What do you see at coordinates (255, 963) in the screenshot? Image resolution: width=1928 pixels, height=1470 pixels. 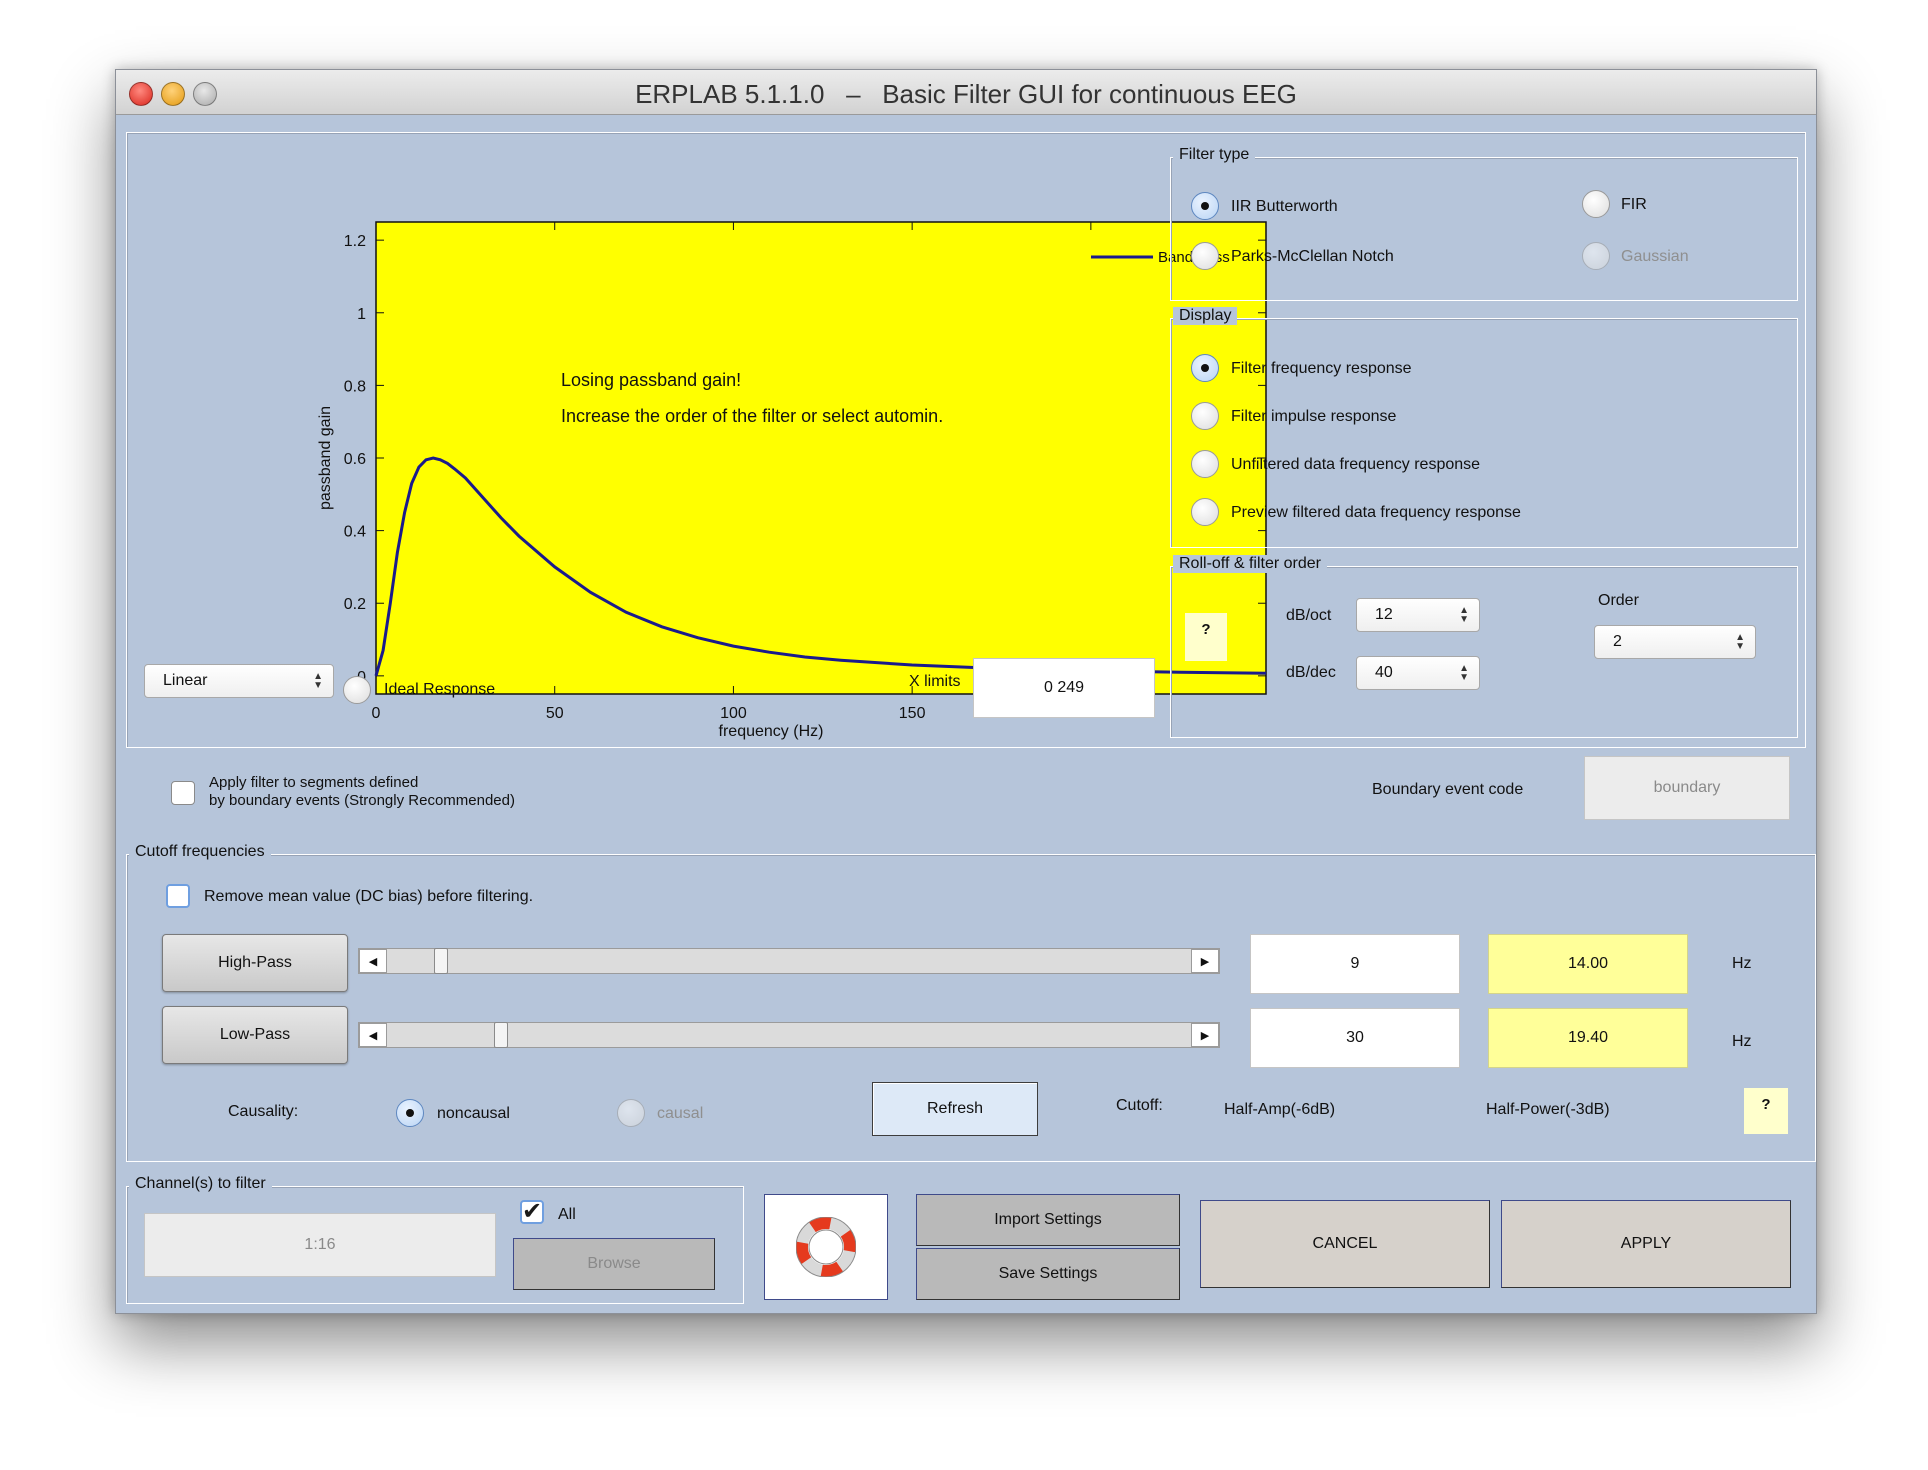 I see `highpass-button: High-Pass` at bounding box center [255, 963].